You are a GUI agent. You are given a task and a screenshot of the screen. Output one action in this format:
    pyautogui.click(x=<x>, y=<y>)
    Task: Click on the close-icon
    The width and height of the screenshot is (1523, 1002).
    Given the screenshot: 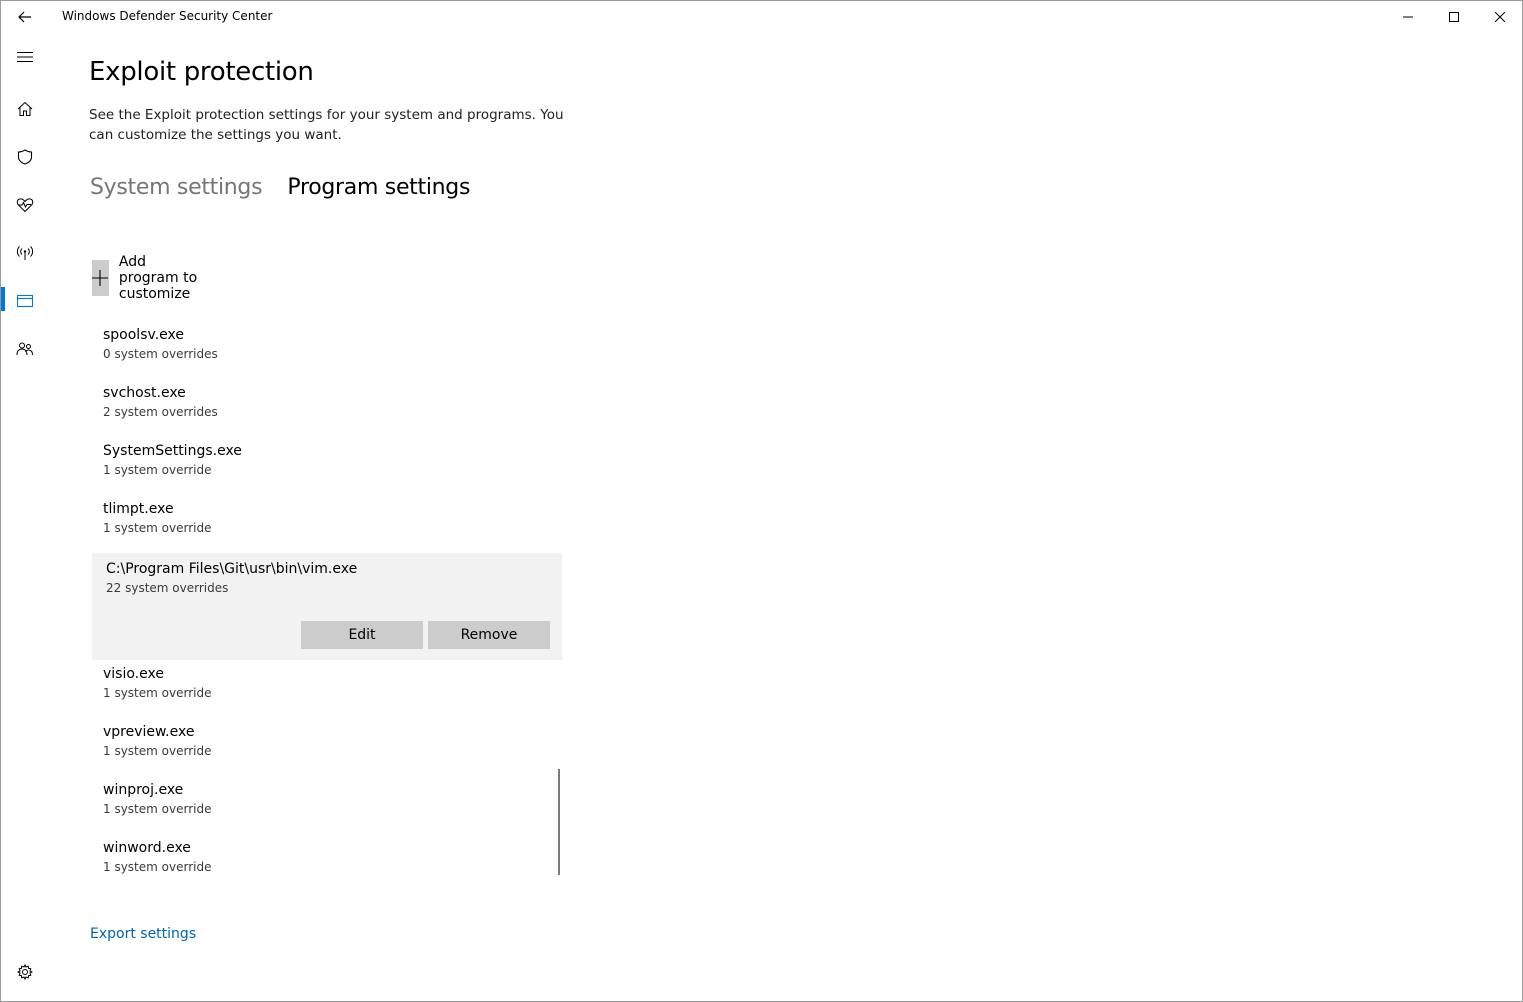 What is the action you would take?
    pyautogui.click(x=1500, y=17)
    